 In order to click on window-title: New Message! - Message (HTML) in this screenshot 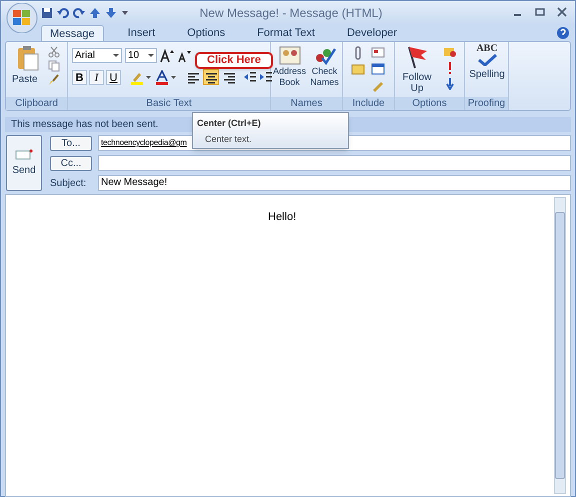, I will do `click(291, 13)`.